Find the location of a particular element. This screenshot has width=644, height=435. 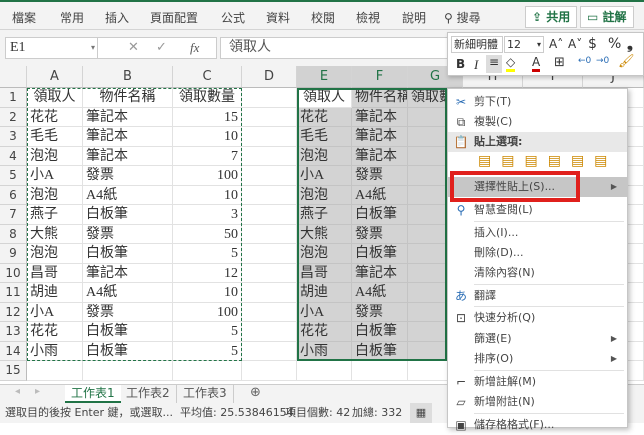

format-painter-icon: 🖌 is located at coordinates (626, 61).